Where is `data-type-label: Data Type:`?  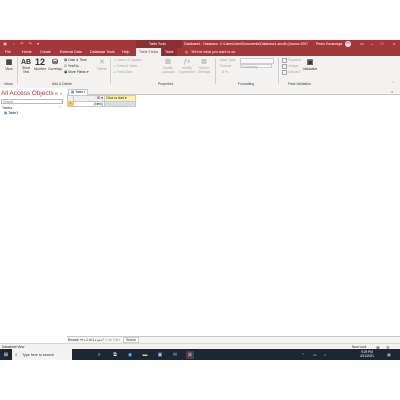 data-type-label: Data Type: is located at coordinates (228, 60).